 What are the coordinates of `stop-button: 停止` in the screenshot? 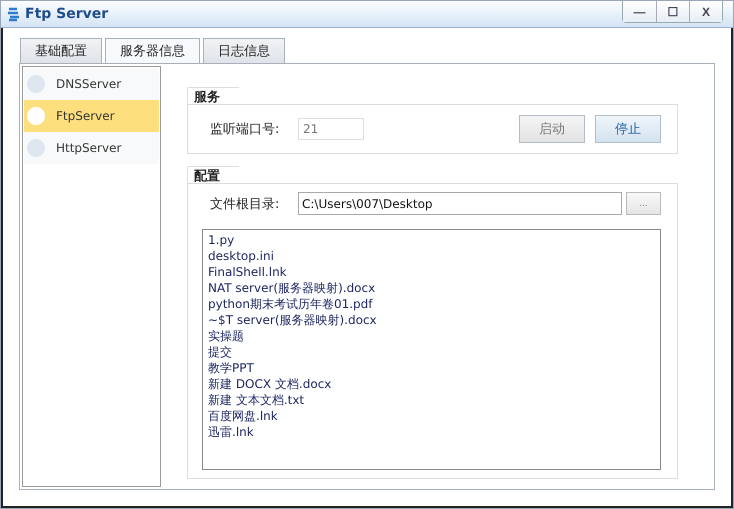 It's located at (628, 129).